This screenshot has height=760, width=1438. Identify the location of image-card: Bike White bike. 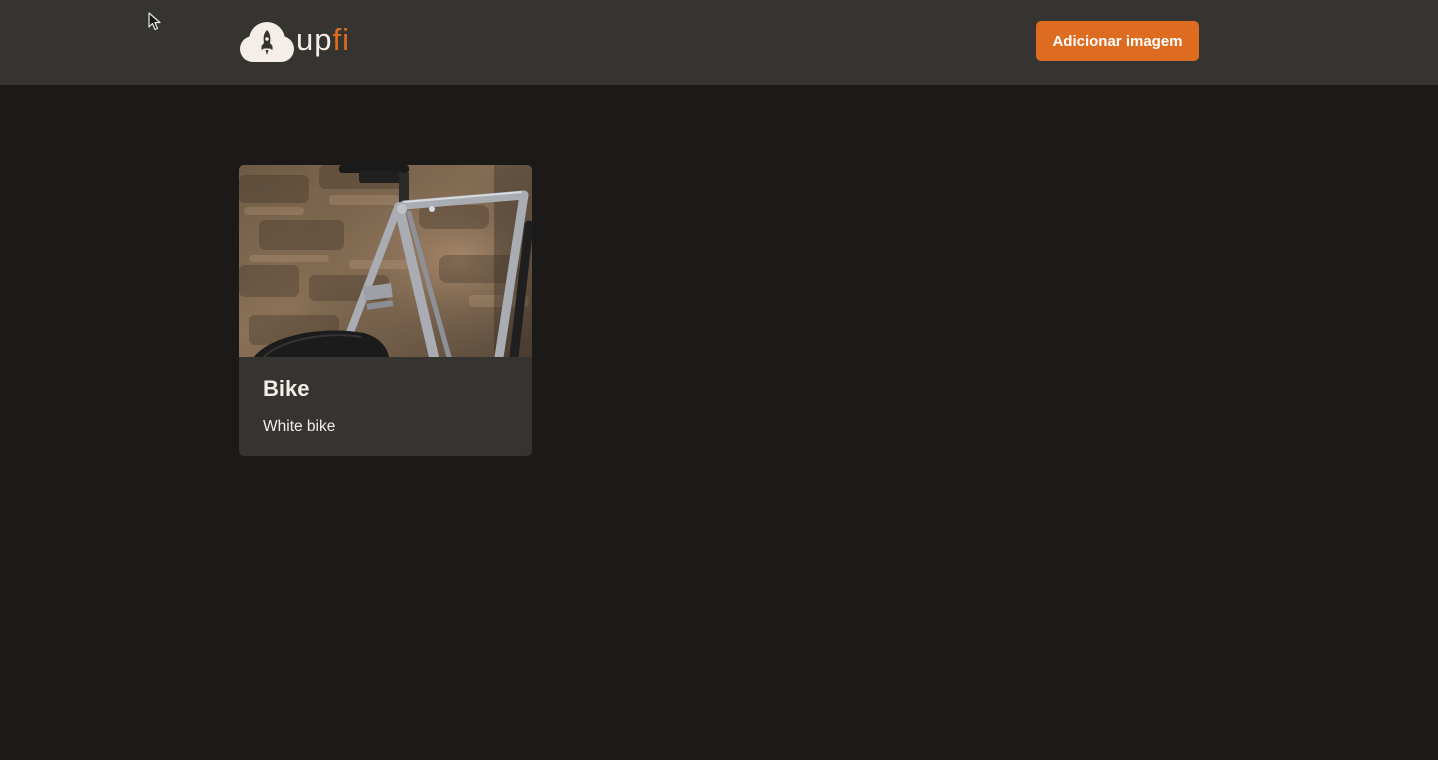
(385, 310).